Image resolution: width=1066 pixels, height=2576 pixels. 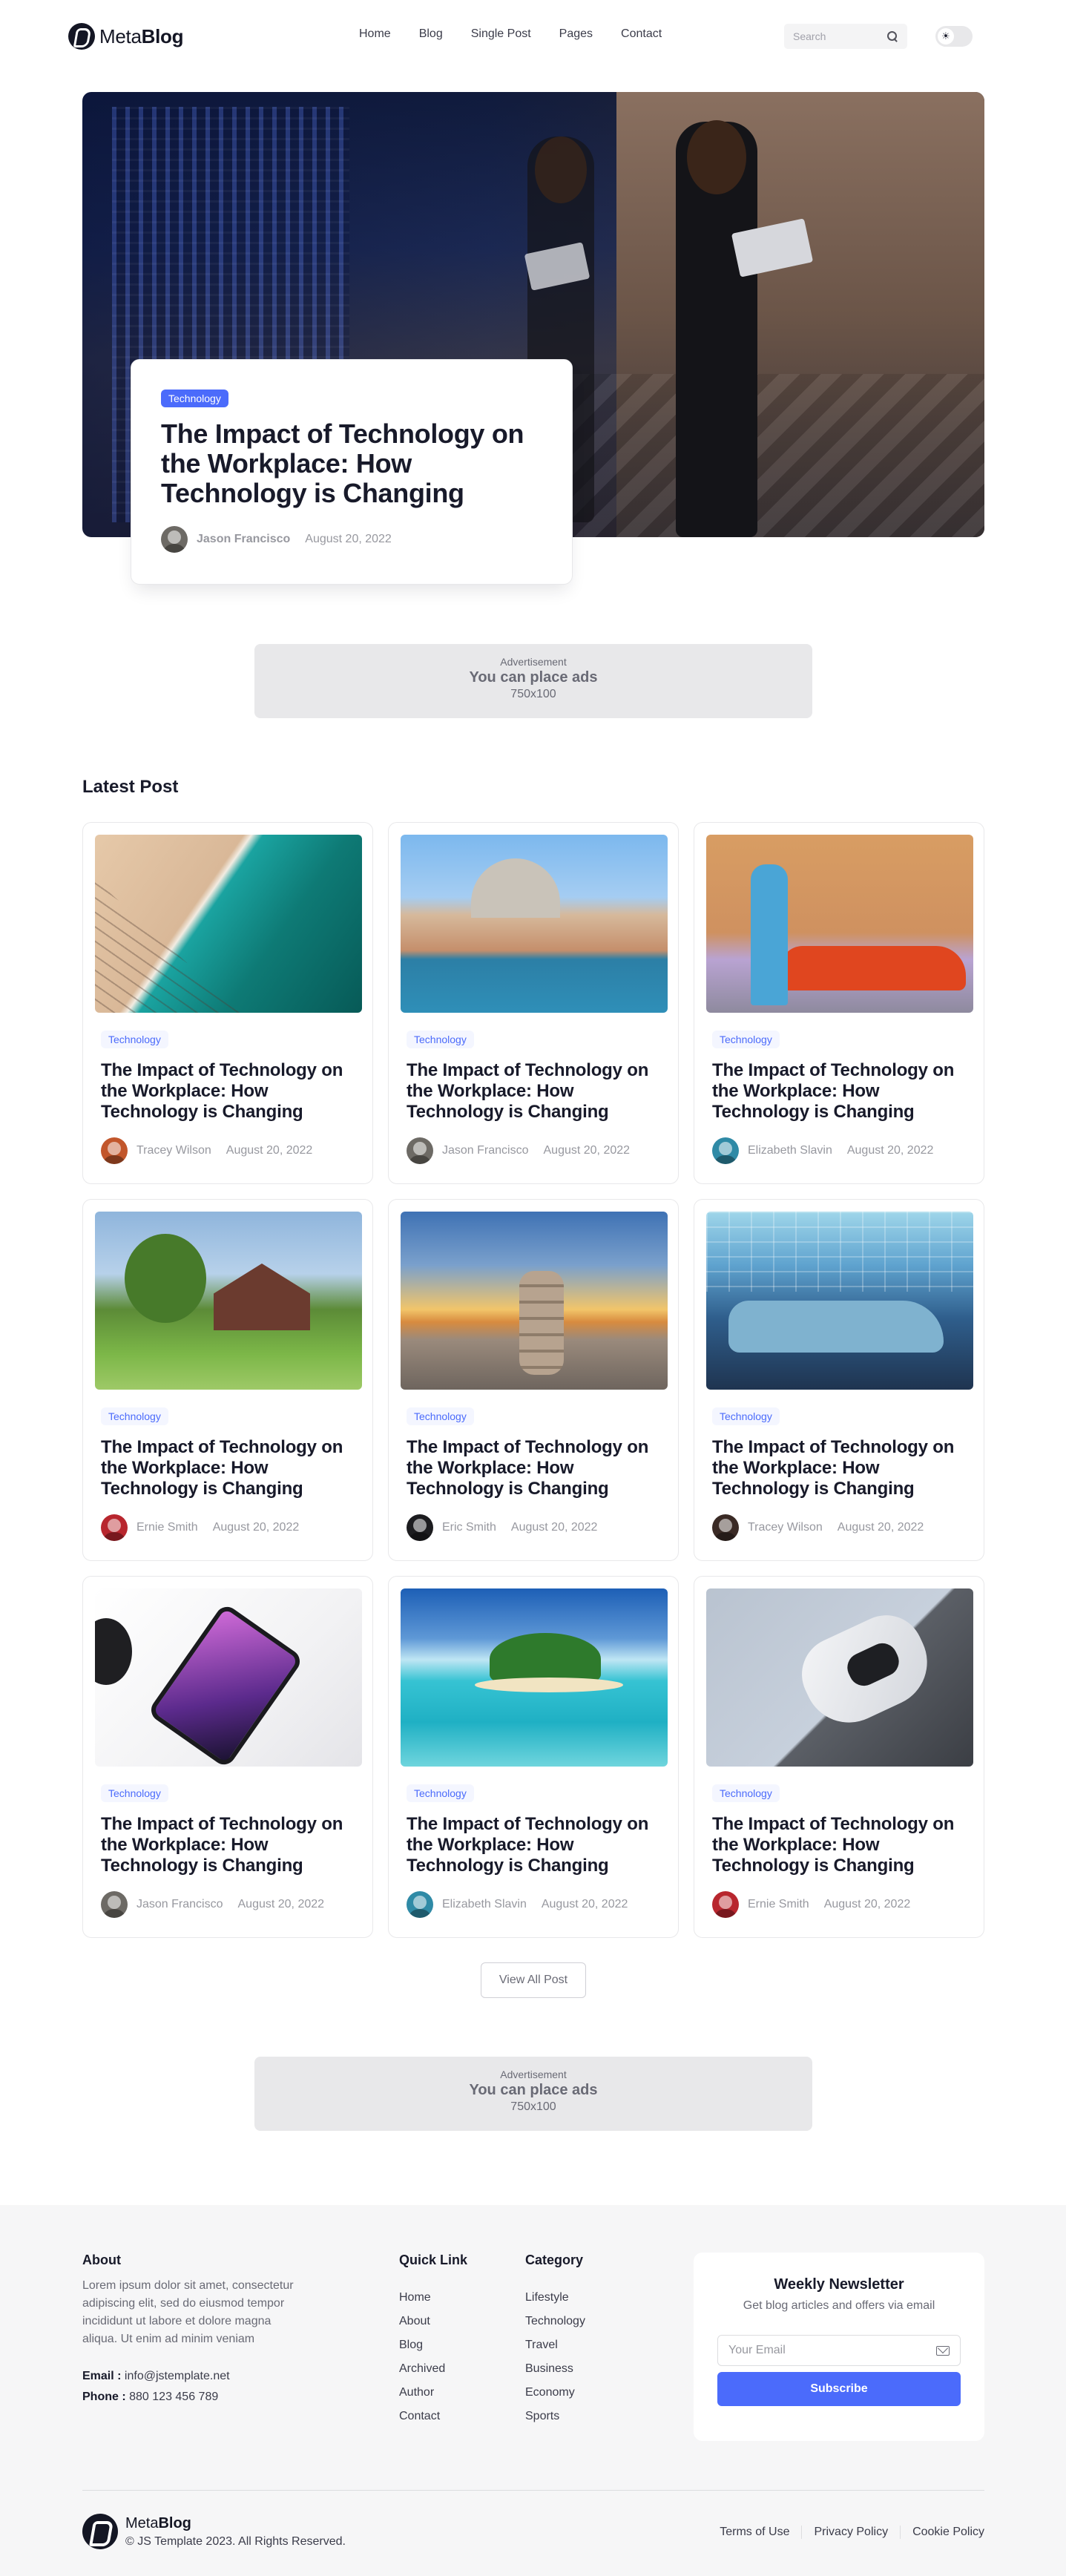 What do you see at coordinates (433, 2416) in the screenshot?
I see `quick-link-contact: Contact` at bounding box center [433, 2416].